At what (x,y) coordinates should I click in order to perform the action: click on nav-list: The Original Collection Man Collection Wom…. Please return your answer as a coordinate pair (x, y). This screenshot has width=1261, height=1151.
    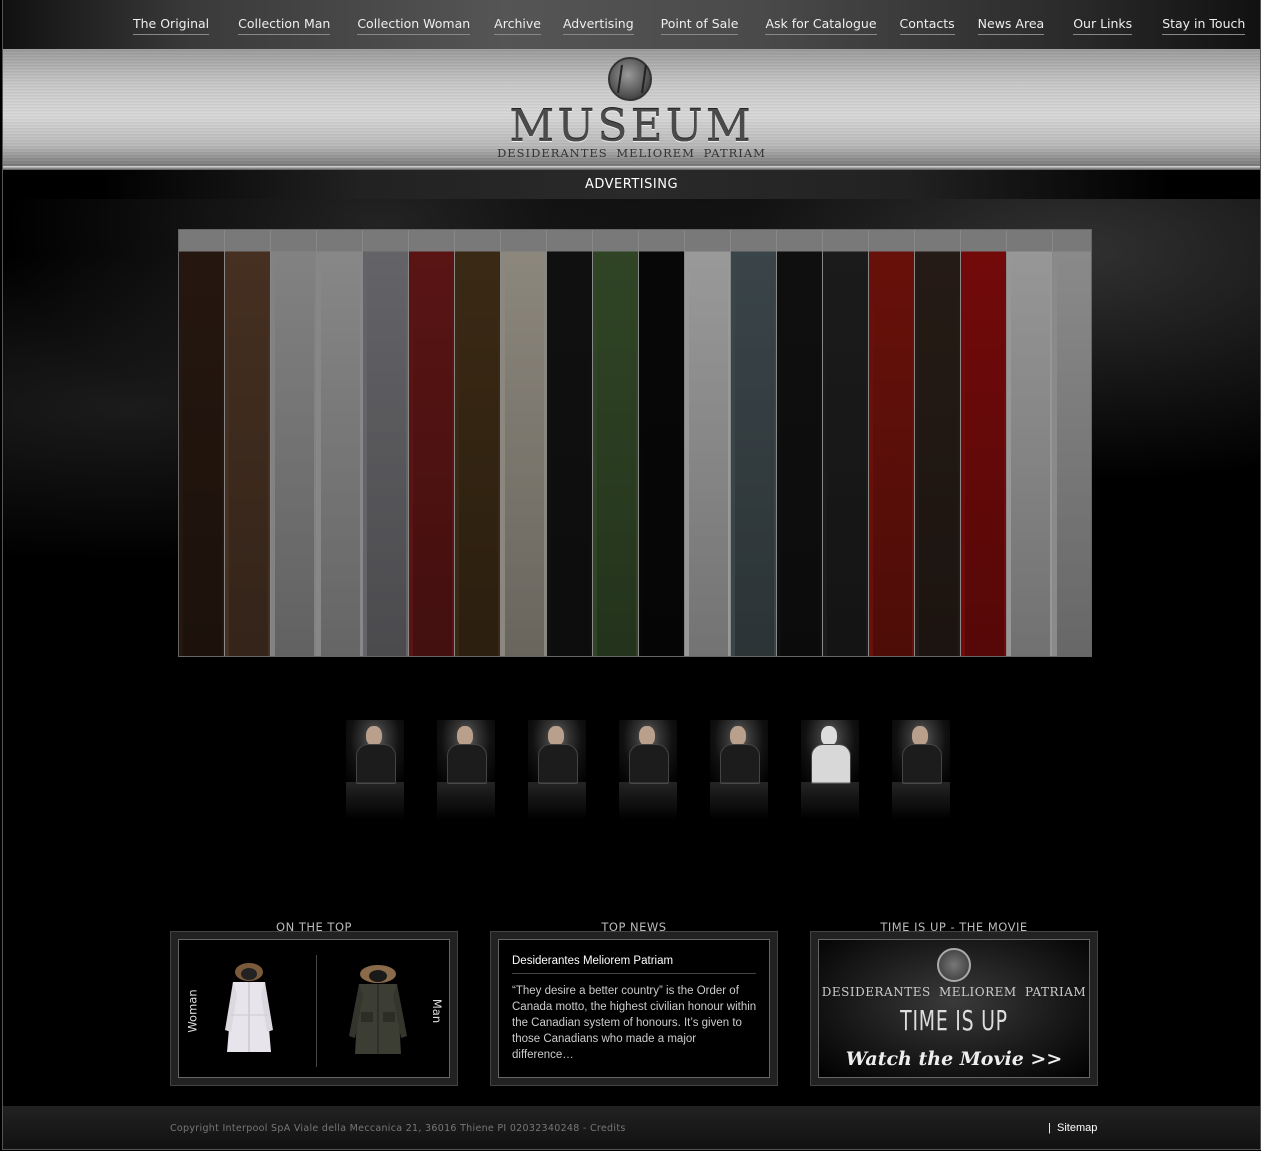
    Looking at the image, I should click on (689, 25).